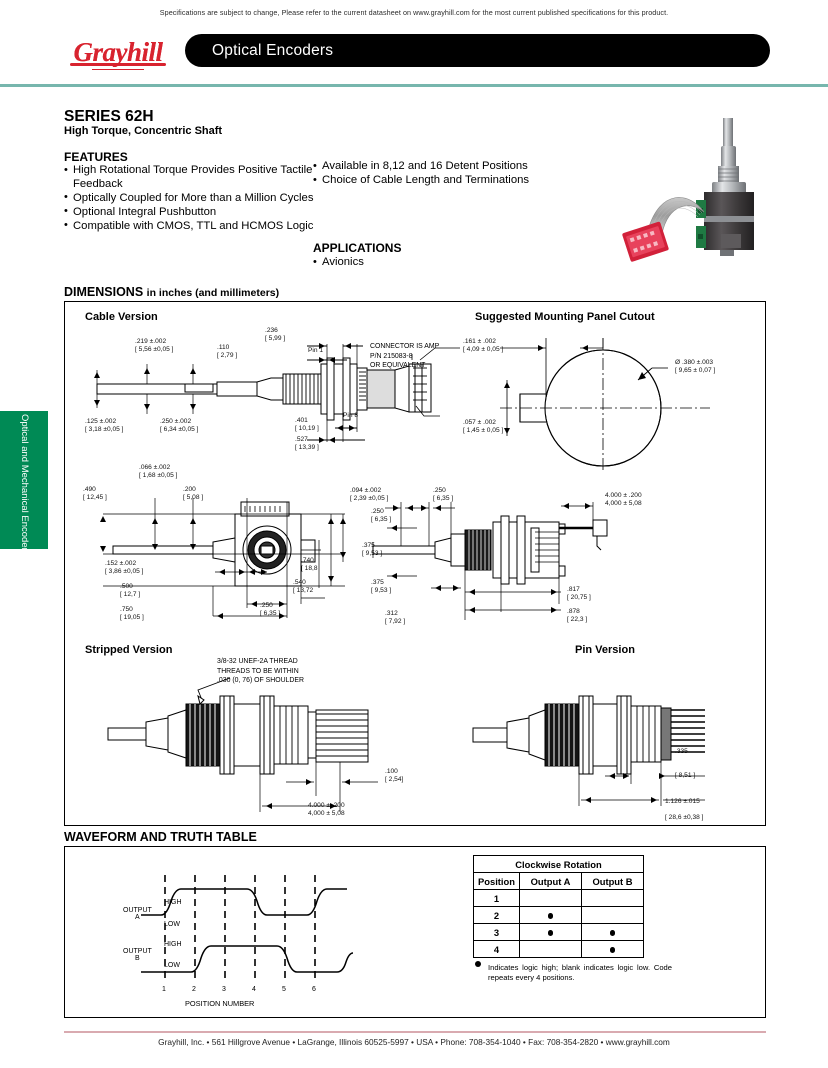 The image size is (828, 1068). I want to click on dimension-label: .490[ 12,45 ], so click(95, 493).